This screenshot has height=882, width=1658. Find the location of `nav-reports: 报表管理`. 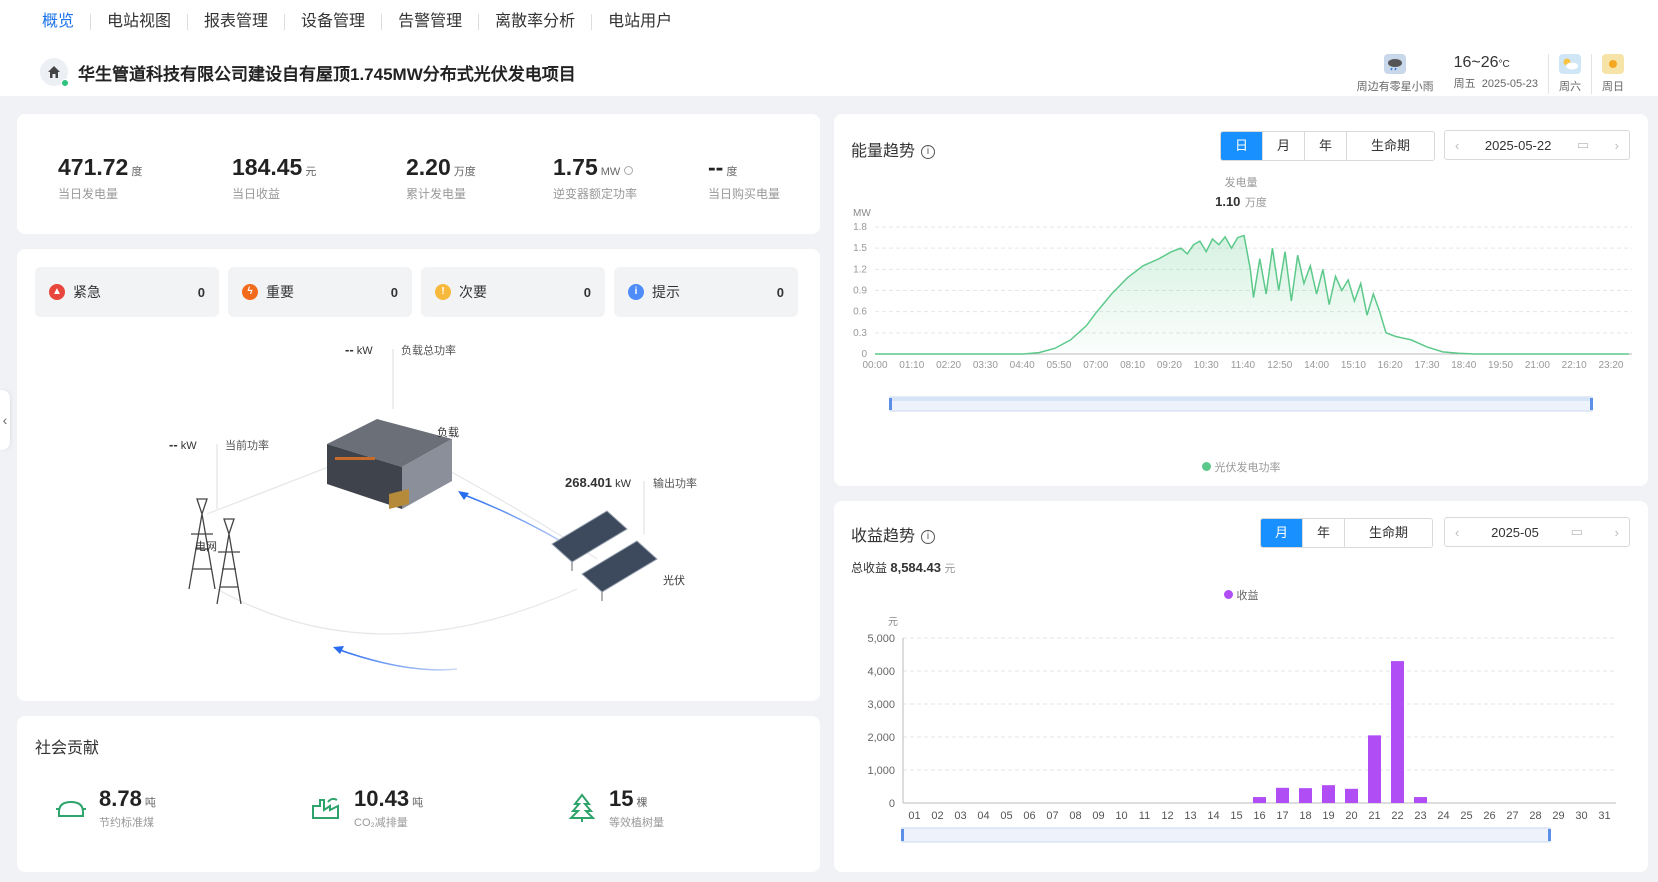

nav-reports: 报表管理 is located at coordinates (237, 22).